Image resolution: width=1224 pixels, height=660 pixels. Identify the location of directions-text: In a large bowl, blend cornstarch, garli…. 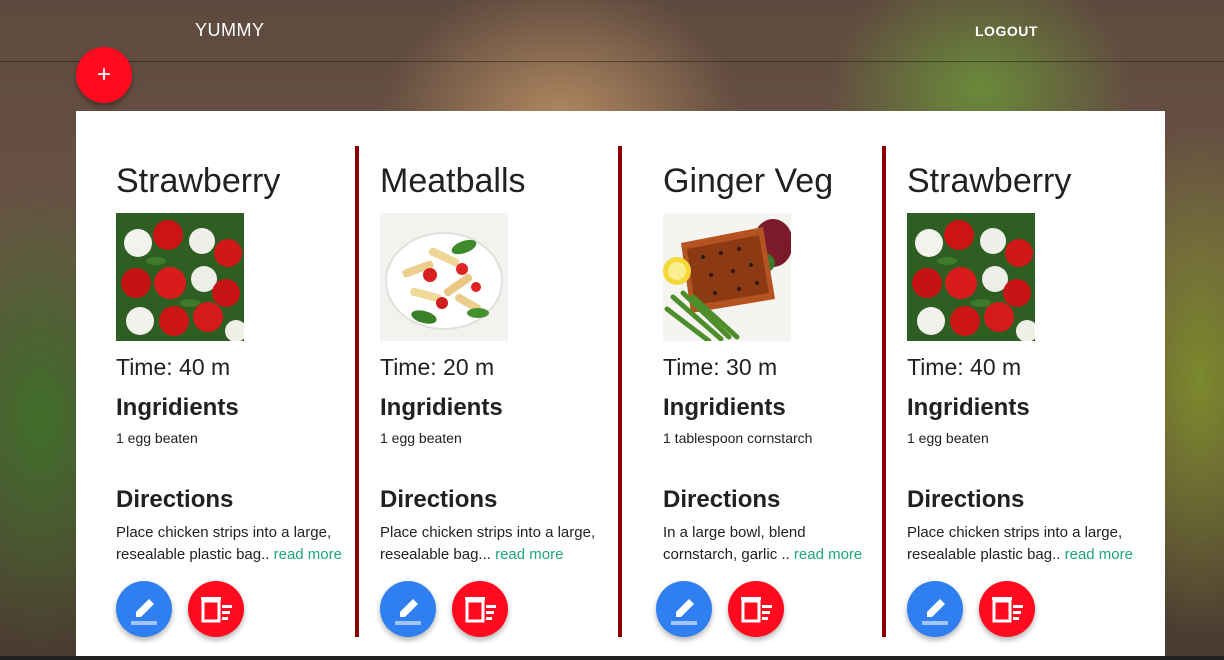
(734, 543).